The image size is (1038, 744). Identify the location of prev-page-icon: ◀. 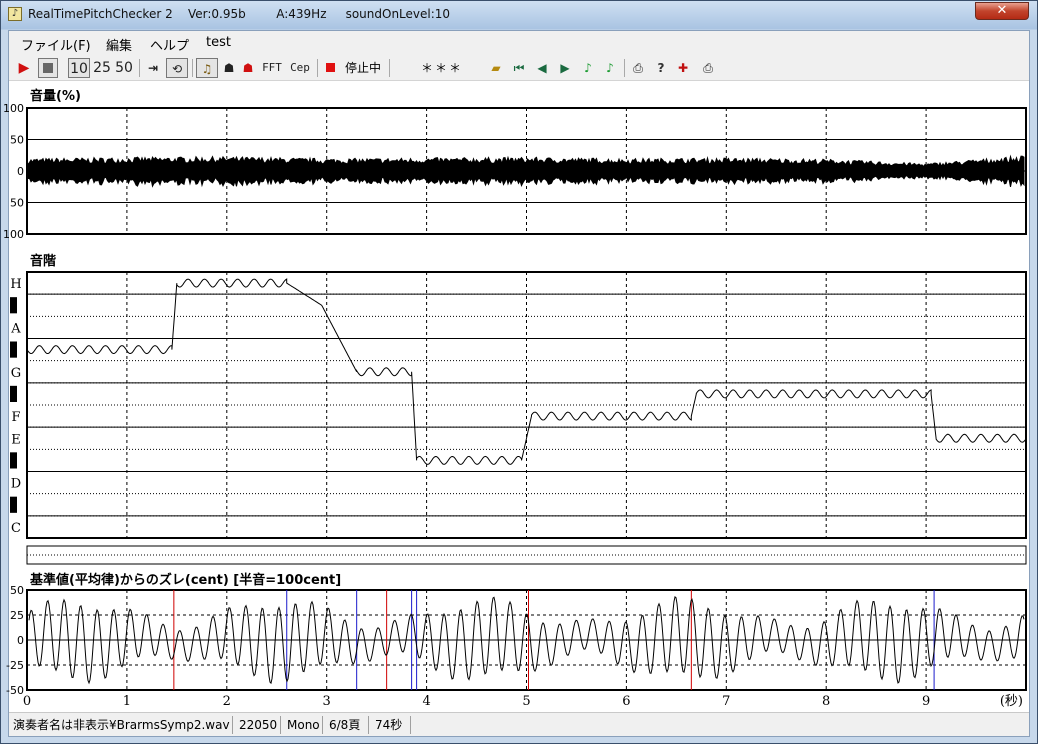
(542, 68).